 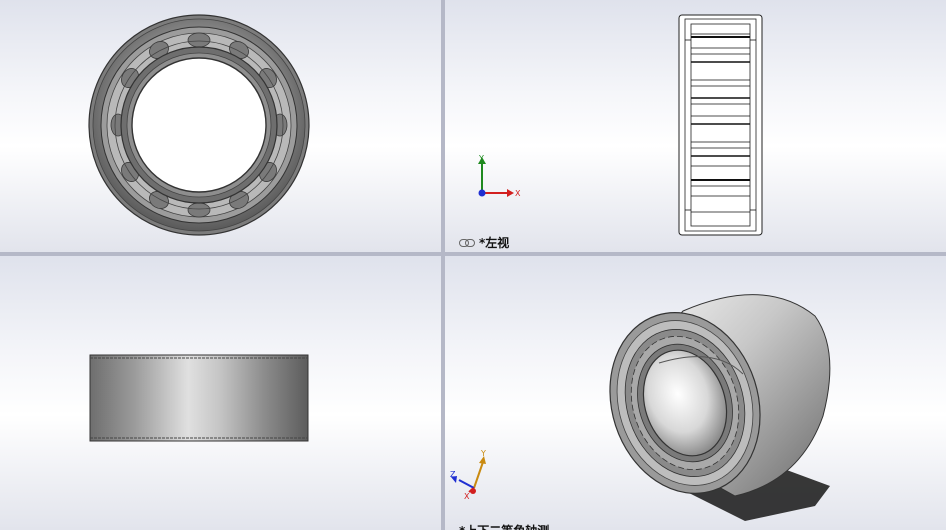 I want to click on bearing-left-model, so click(x=720, y=125).